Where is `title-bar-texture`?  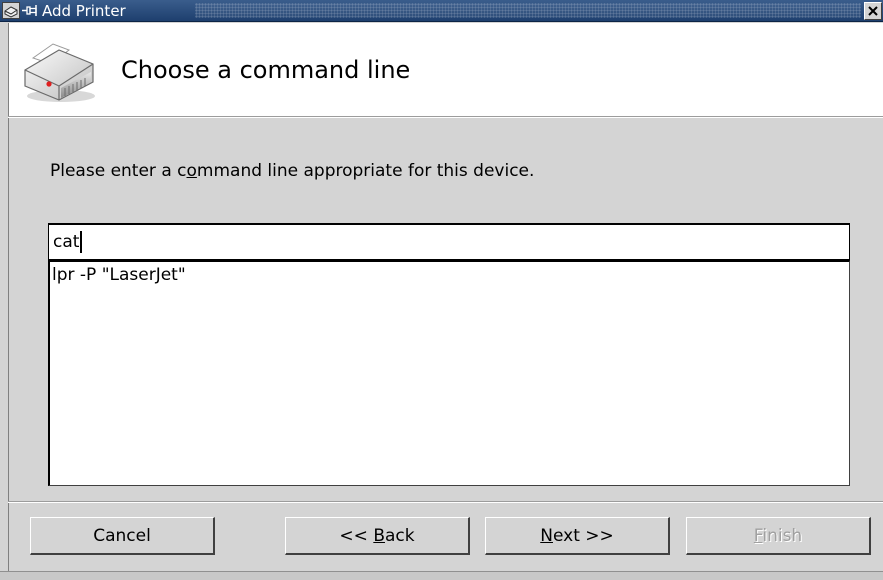
title-bar-texture is located at coordinates (528, 10).